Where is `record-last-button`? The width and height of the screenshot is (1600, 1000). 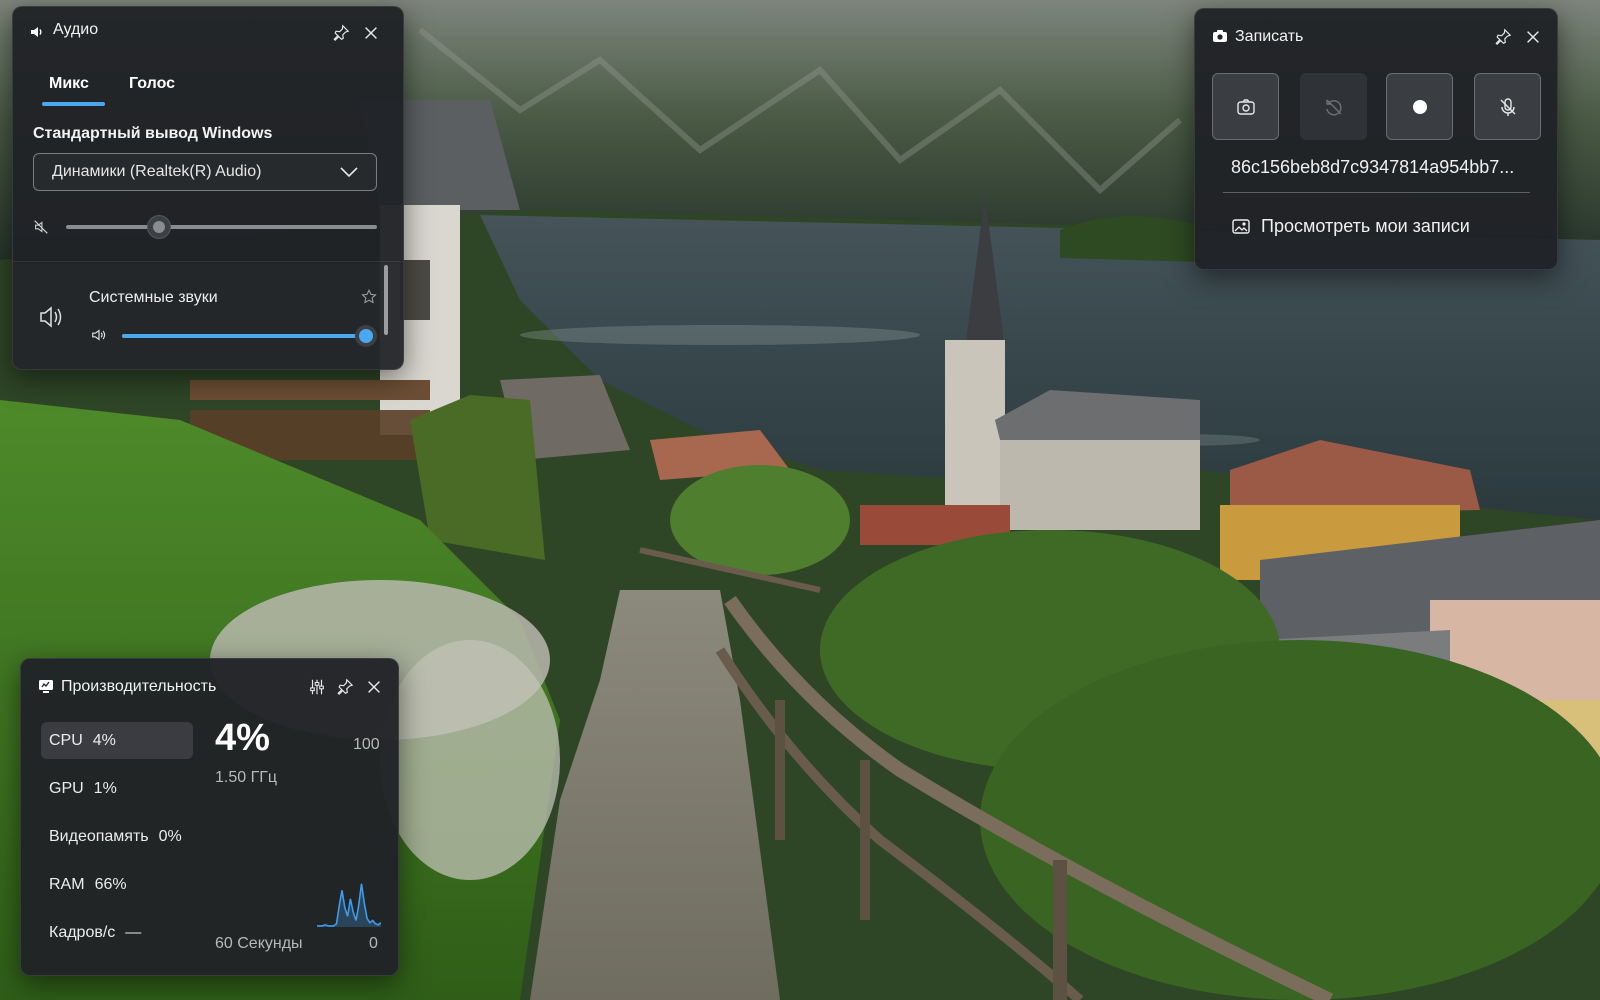
record-last-button is located at coordinates (1333, 106).